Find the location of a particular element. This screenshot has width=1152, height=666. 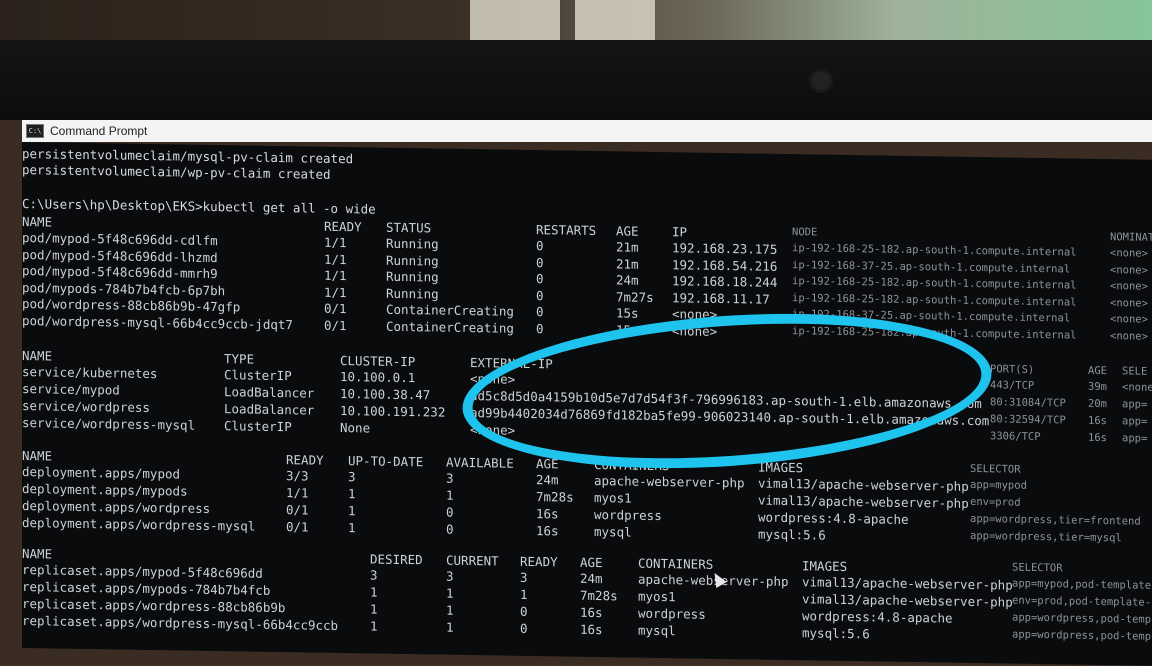

deployments-cell: myos1 is located at coordinates (613, 497).